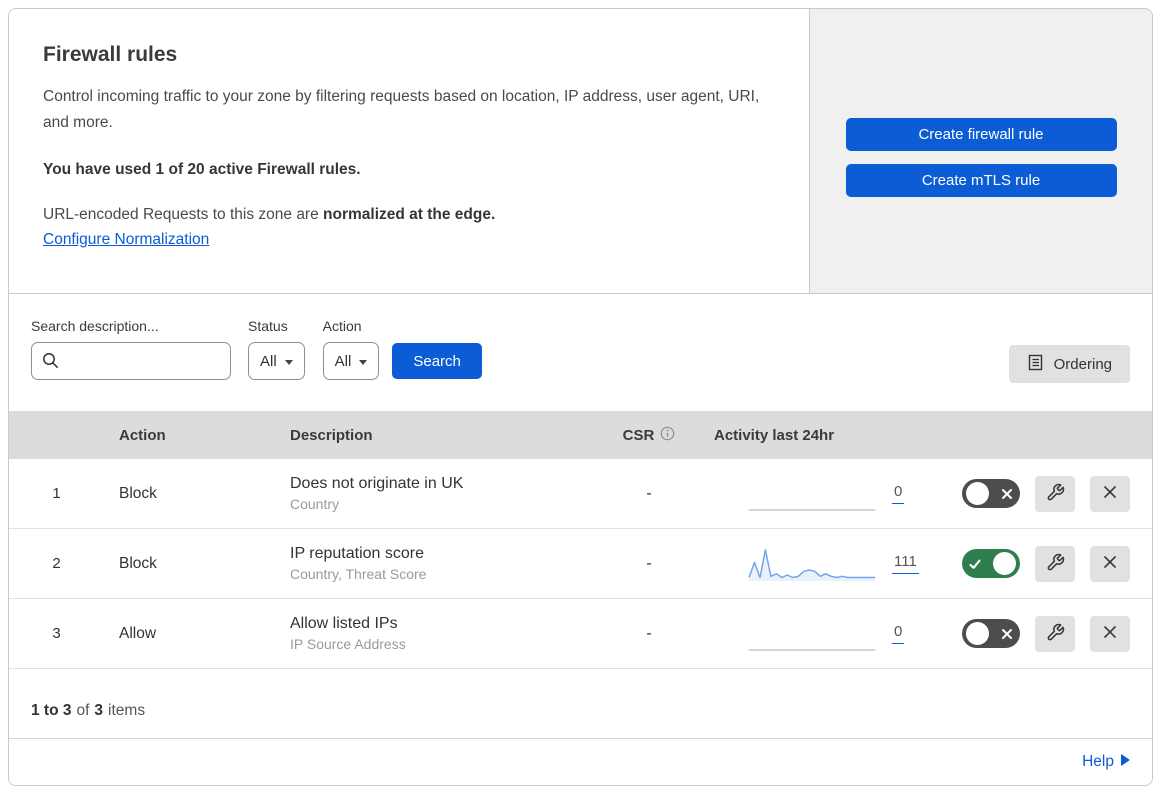 The width and height of the screenshot is (1161, 794). I want to click on arrow-right-icon, so click(1125, 762).